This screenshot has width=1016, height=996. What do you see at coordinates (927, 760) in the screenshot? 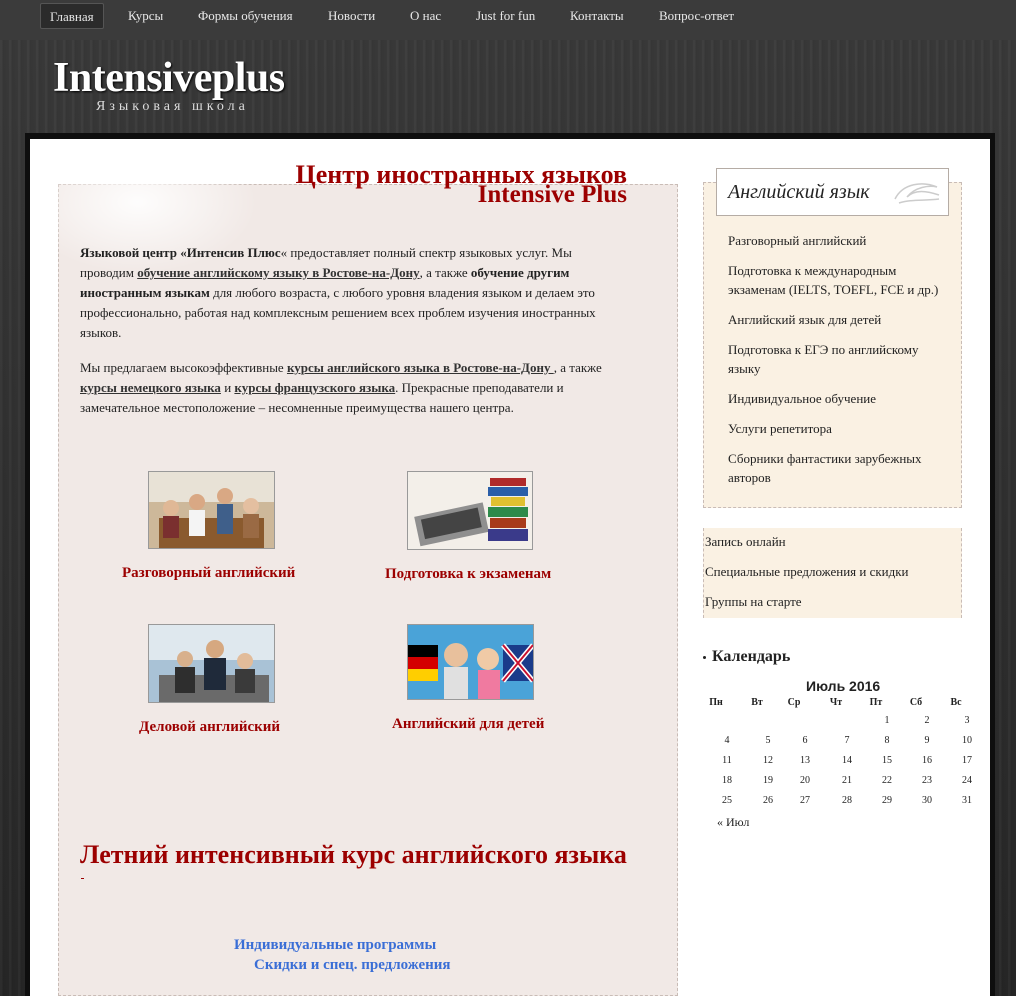
I see `calendar-day: 16` at bounding box center [927, 760].